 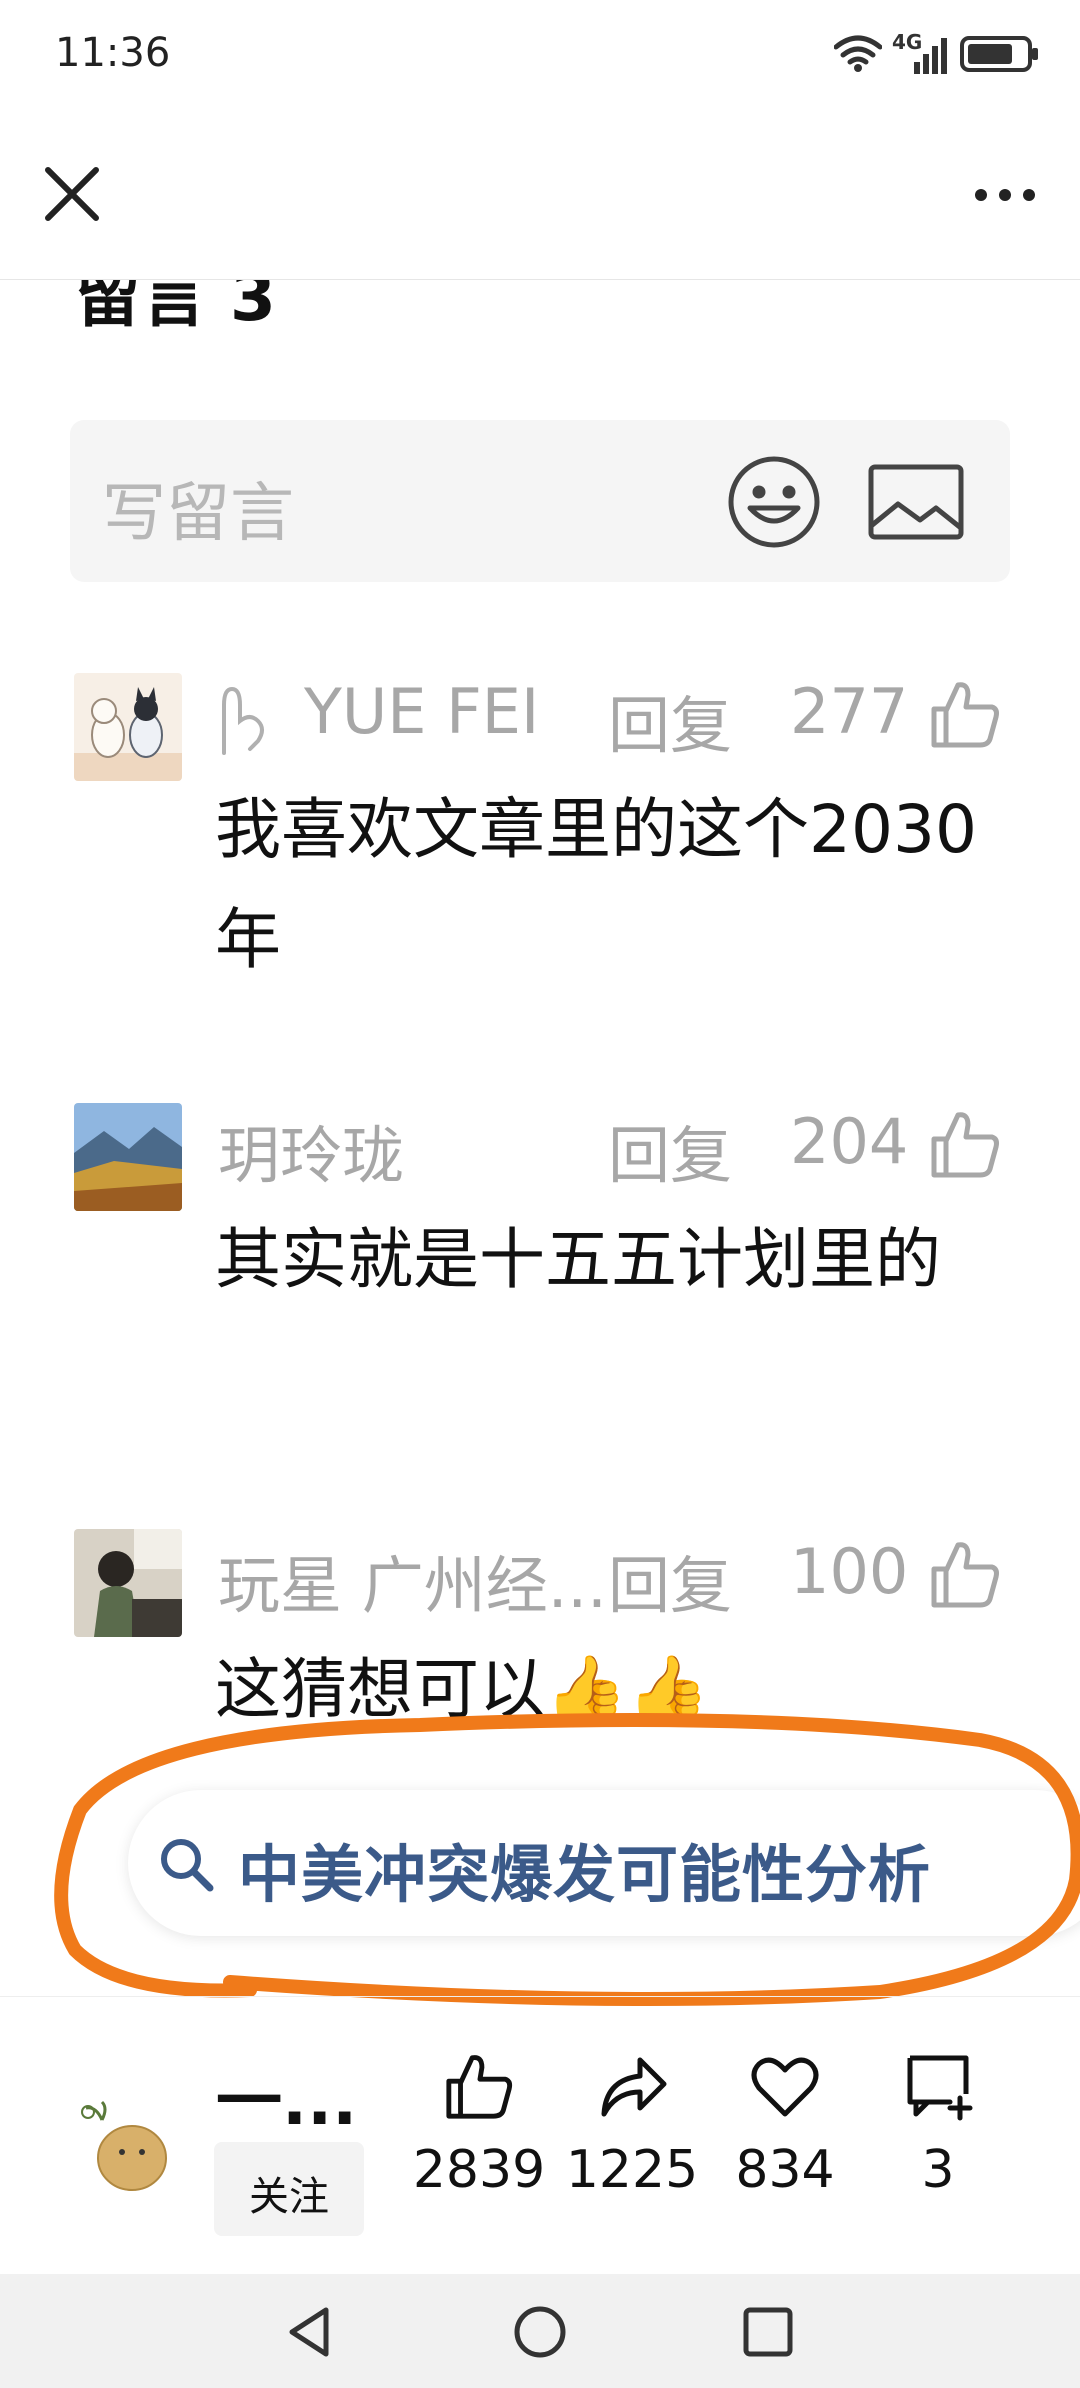 What do you see at coordinates (479, 2170) in the screenshot?
I see `like-count: 2839` at bounding box center [479, 2170].